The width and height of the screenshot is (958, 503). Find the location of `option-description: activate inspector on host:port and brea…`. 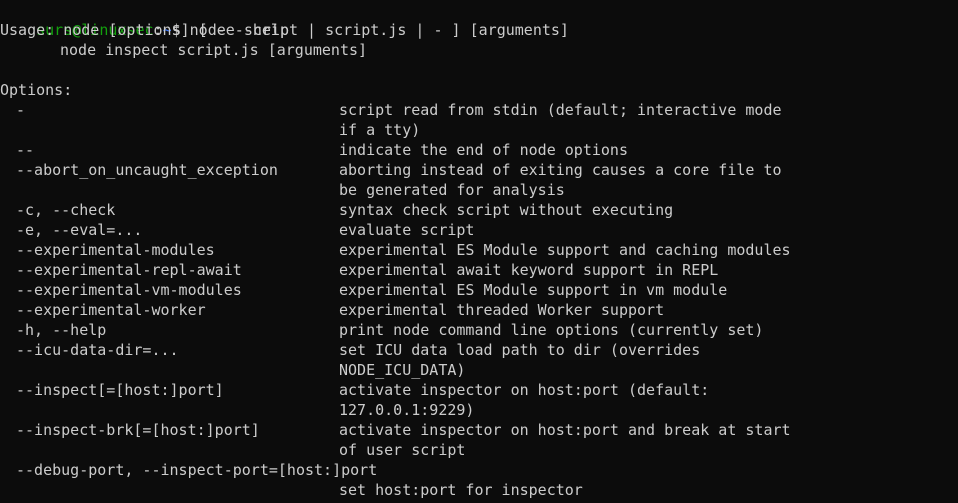

option-description: activate inspector on host:port and brea… is located at coordinates (565, 430).